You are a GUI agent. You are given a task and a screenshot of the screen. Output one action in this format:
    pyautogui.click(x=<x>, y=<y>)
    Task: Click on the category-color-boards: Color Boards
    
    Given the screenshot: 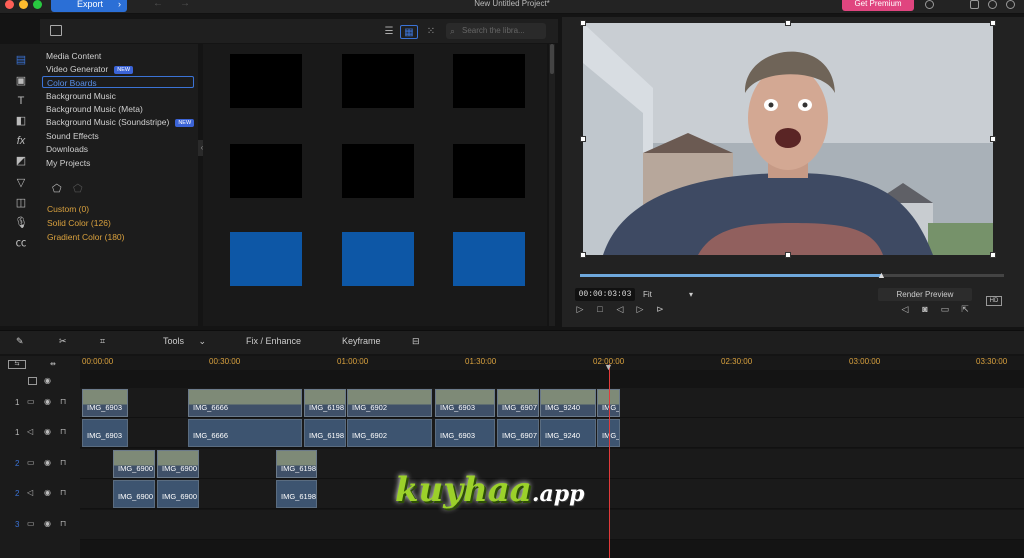 What is the action you would take?
    pyautogui.click(x=118, y=82)
    